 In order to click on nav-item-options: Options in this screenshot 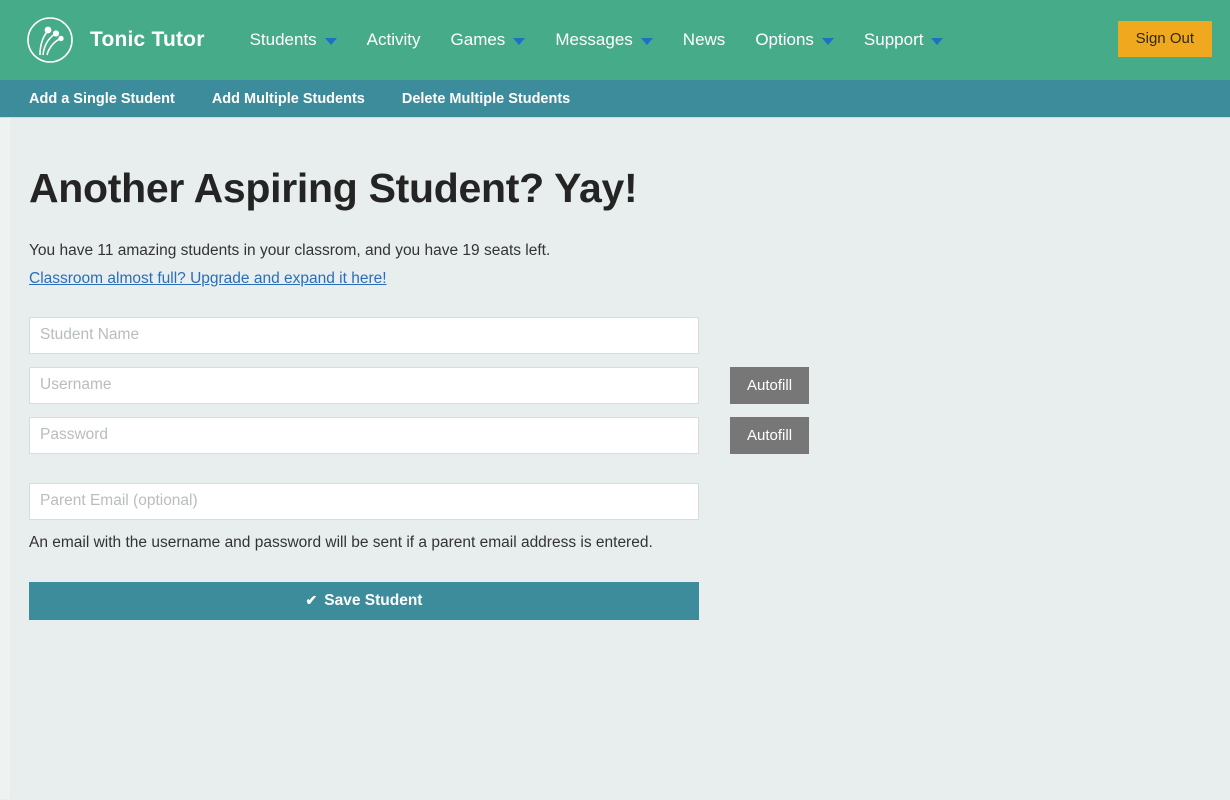, I will do `click(794, 40)`.